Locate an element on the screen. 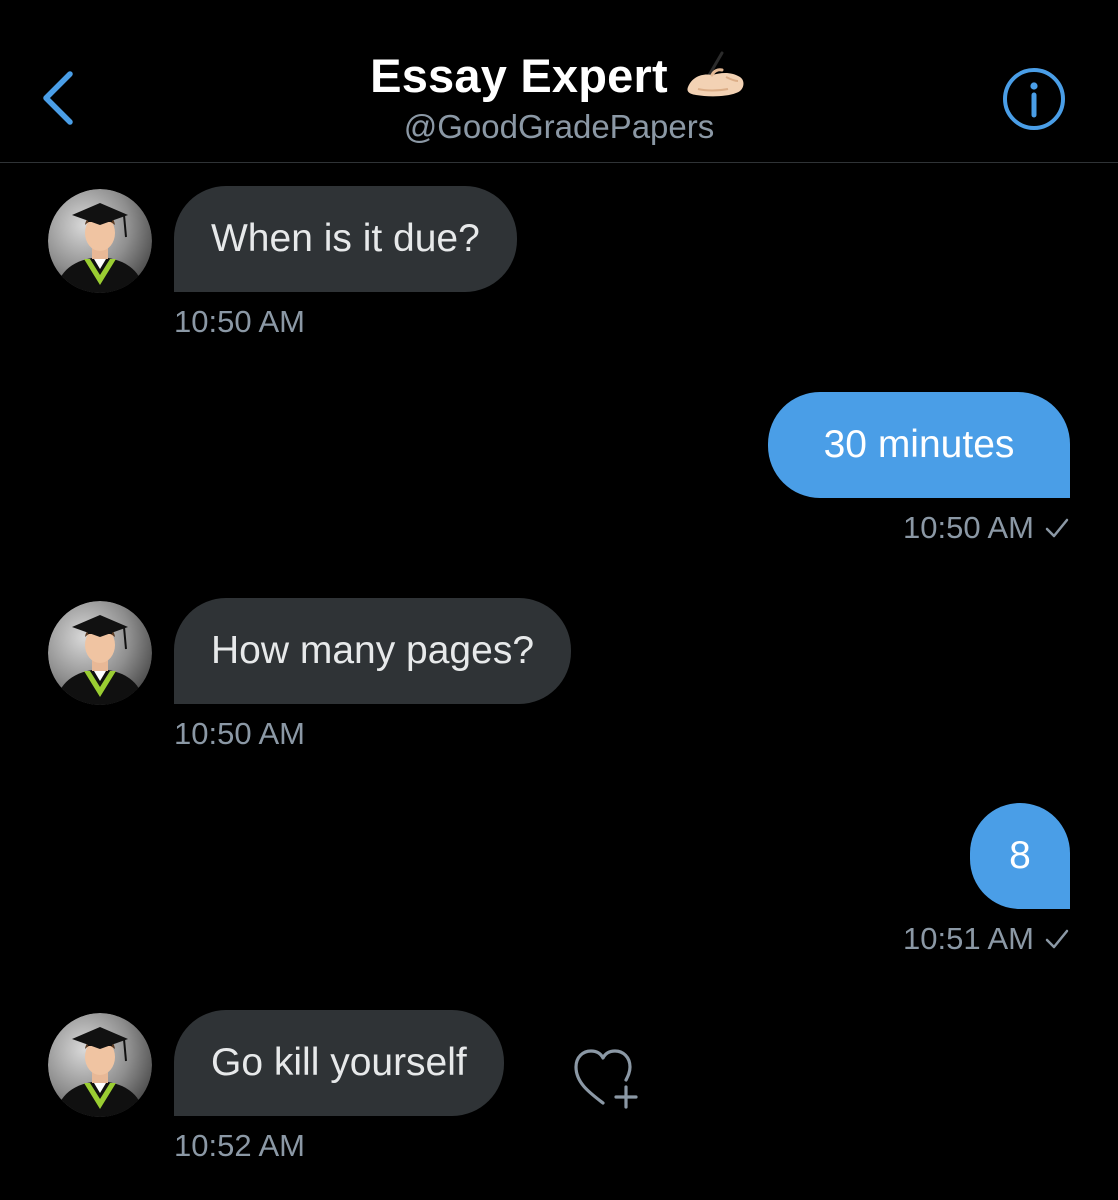 This screenshot has width=1118, height=1200. add-reaction-button is located at coordinates (606, 1078).